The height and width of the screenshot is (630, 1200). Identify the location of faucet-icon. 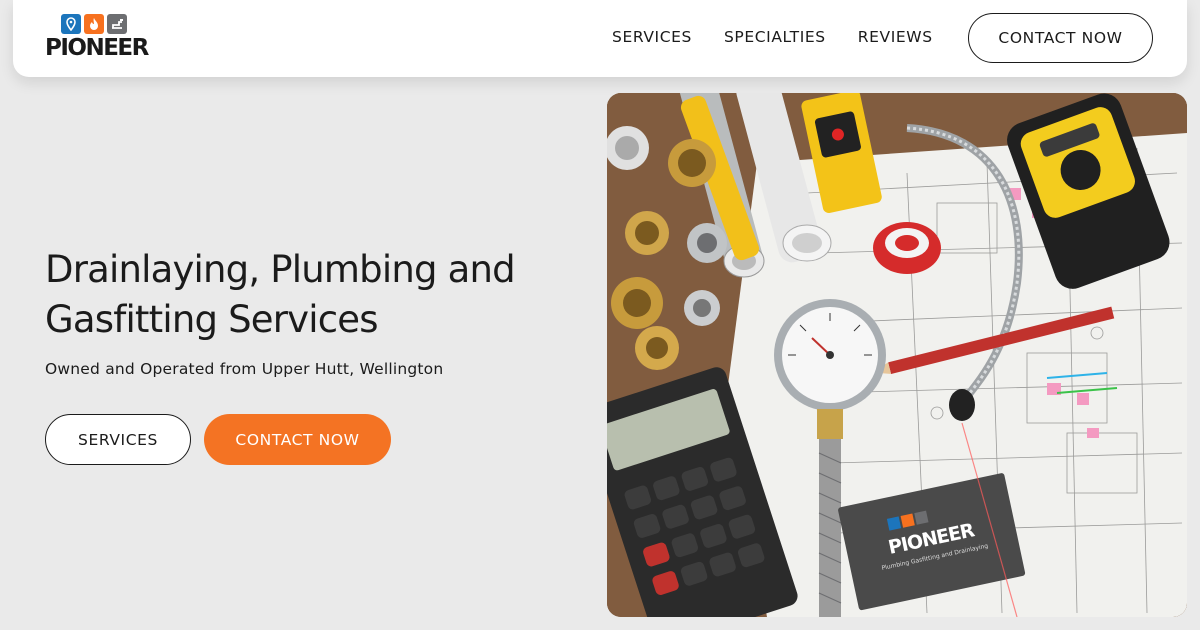
(117, 24).